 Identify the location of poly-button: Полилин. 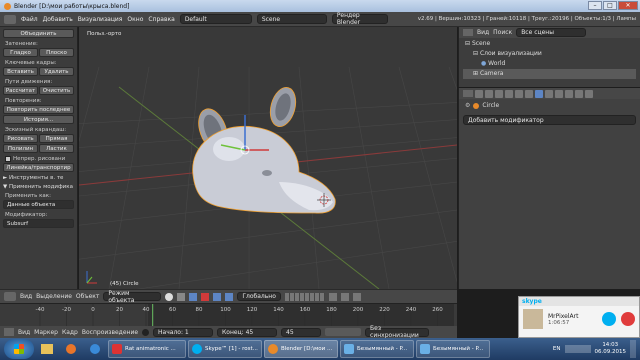
(20, 148).